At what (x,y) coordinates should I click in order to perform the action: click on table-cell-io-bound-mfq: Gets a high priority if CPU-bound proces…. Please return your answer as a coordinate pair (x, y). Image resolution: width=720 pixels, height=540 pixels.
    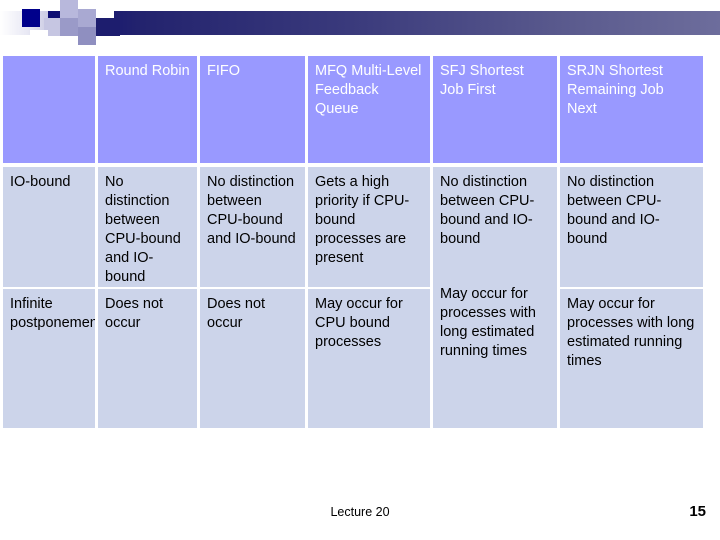
    Looking at the image, I should click on (369, 227).